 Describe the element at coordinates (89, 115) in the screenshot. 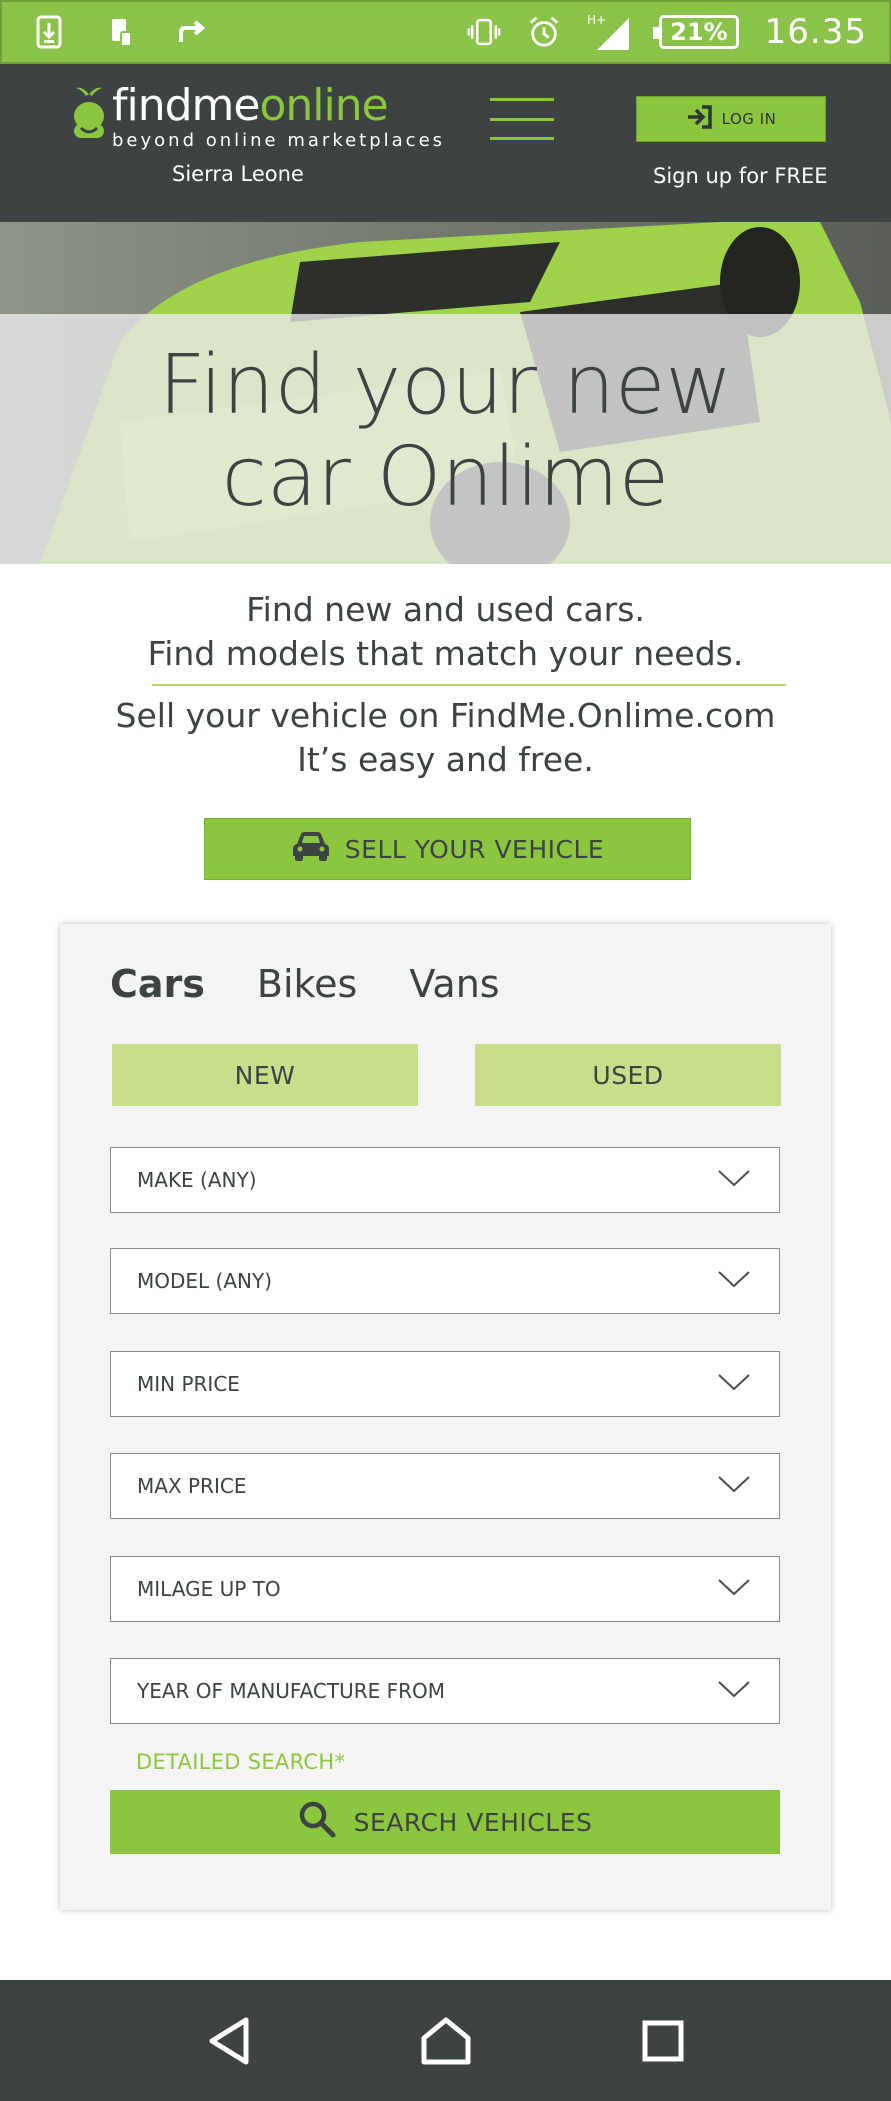

I see `acorn-logo-icon` at that location.